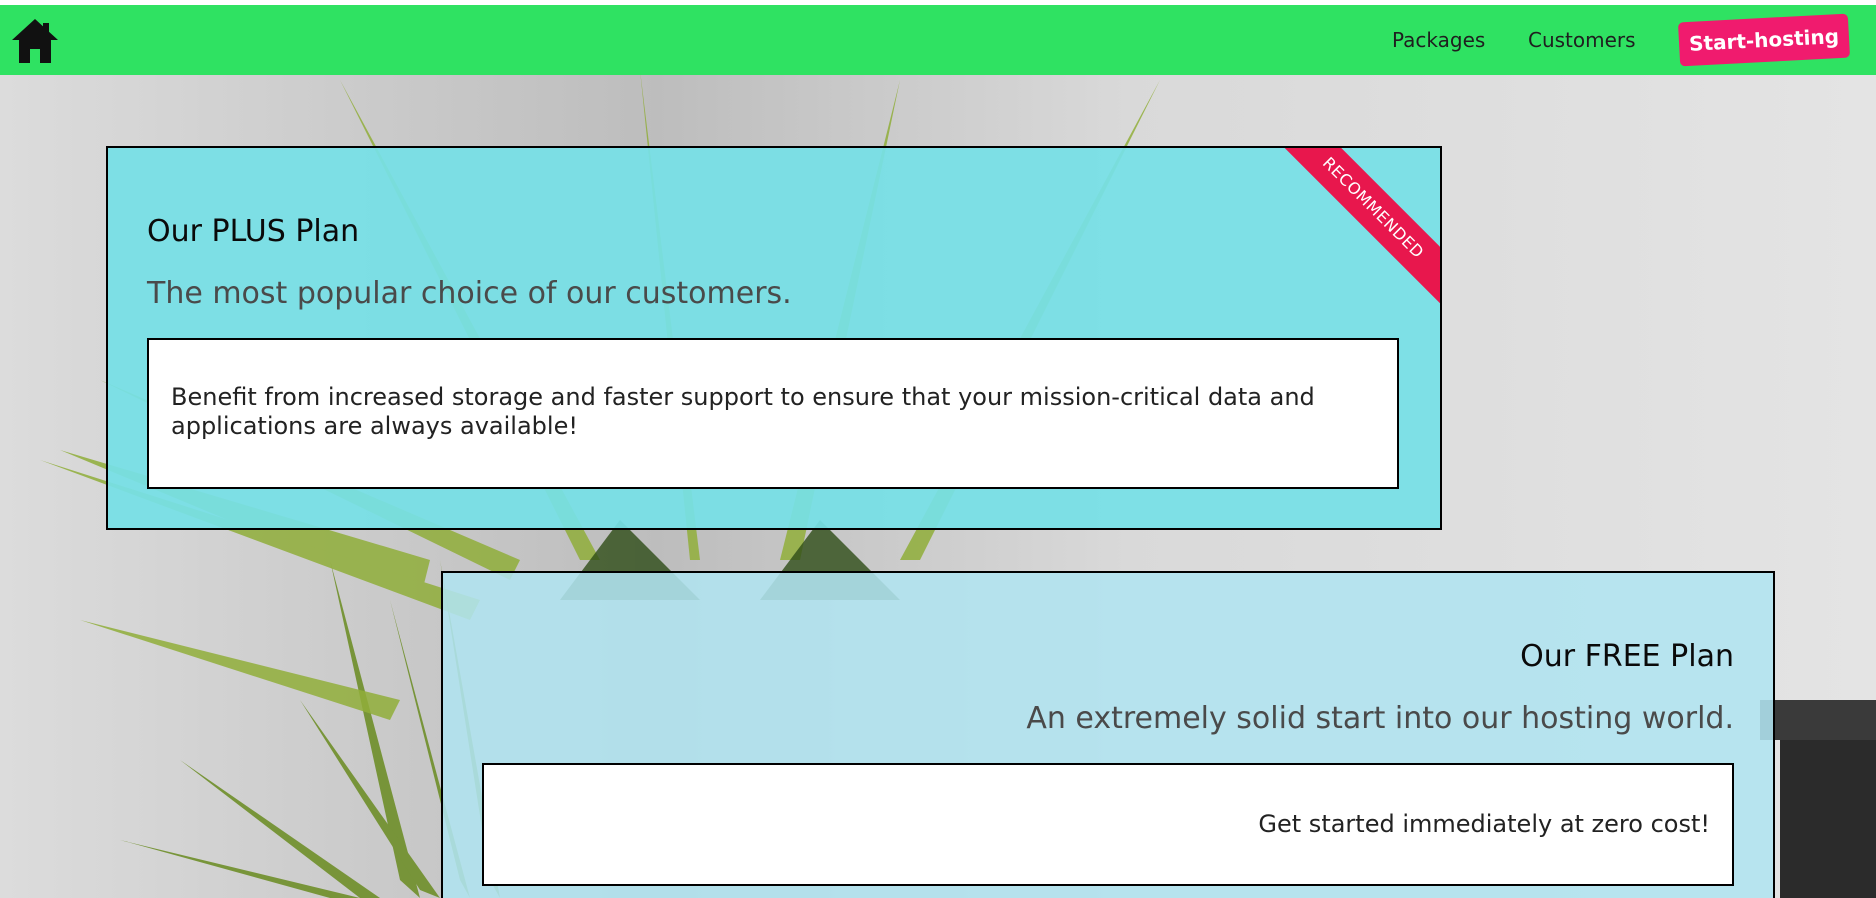  I want to click on nav-link-packages: Packages, so click(1438, 40).